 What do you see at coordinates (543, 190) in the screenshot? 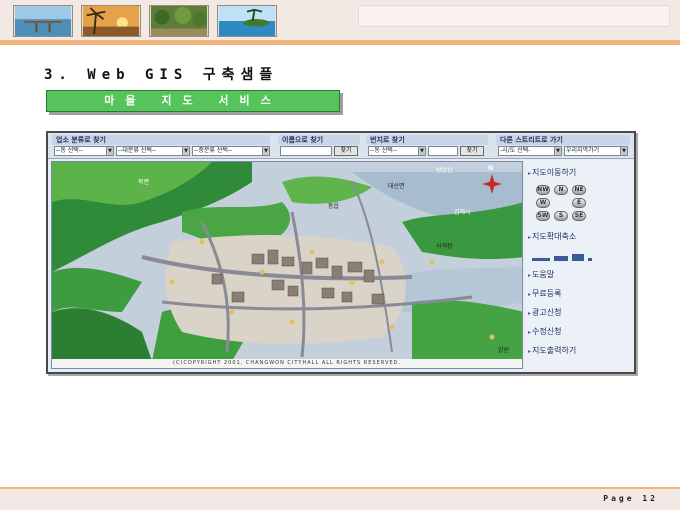
I see `pan-northwest-button: NW` at bounding box center [543, 190].